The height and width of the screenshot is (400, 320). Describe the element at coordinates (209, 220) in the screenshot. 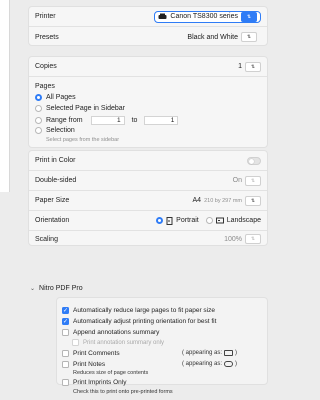

I see `radio-landscape` at that location.